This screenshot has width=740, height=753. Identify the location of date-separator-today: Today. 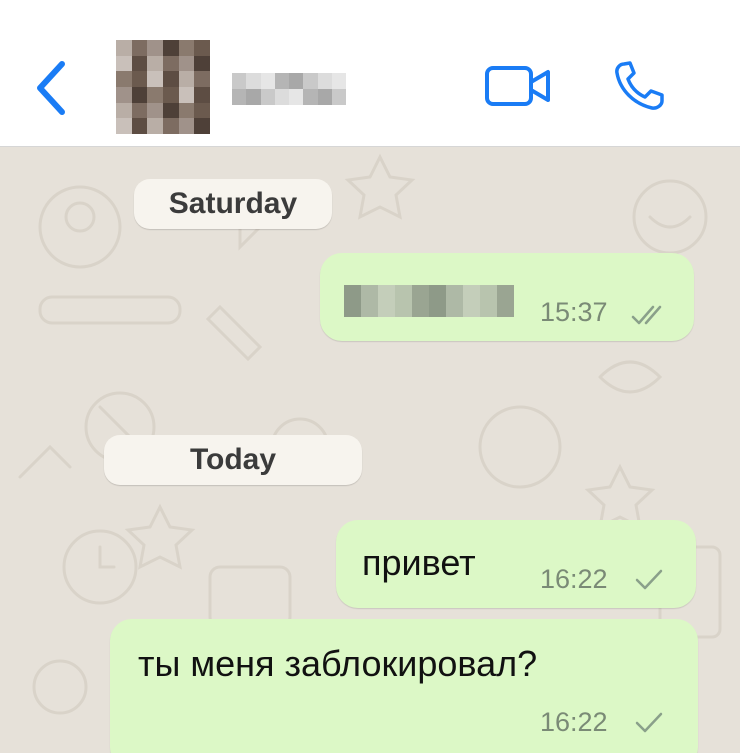
(233, 460).